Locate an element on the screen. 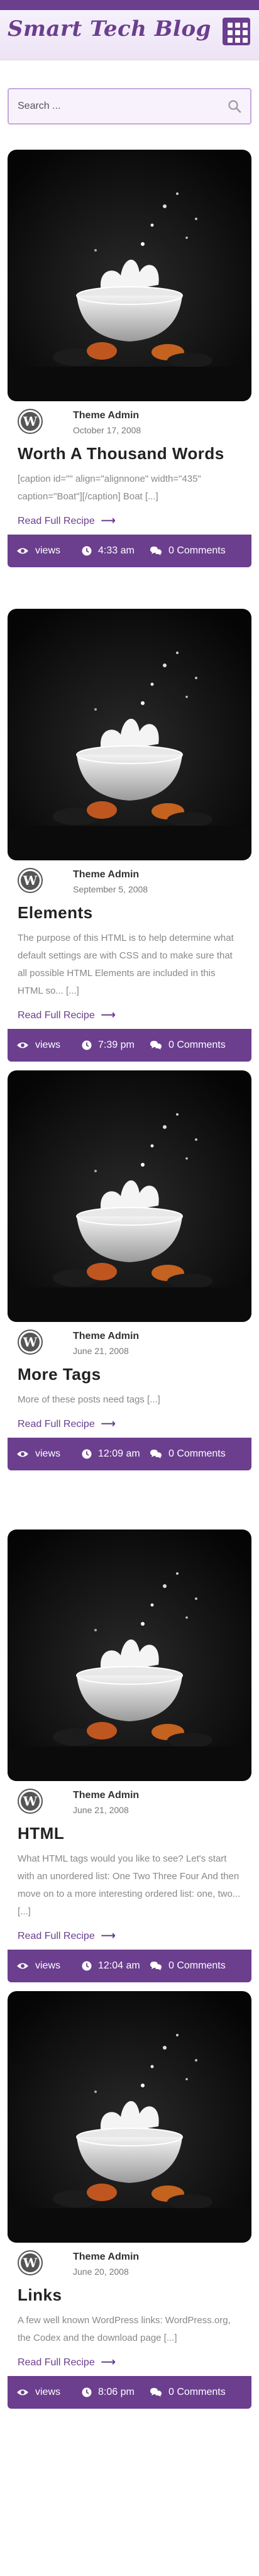  post-stats-bar: views 7:39 pm 0 Comments is located at coordinates (129, 1045).